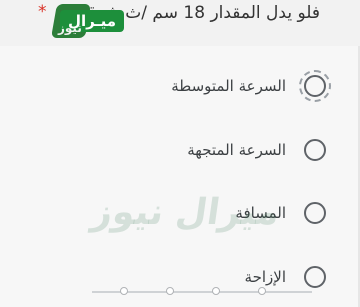 The width and height of the screenshot is (360, 307). I want to click on footer-dots, so click(193, 291).